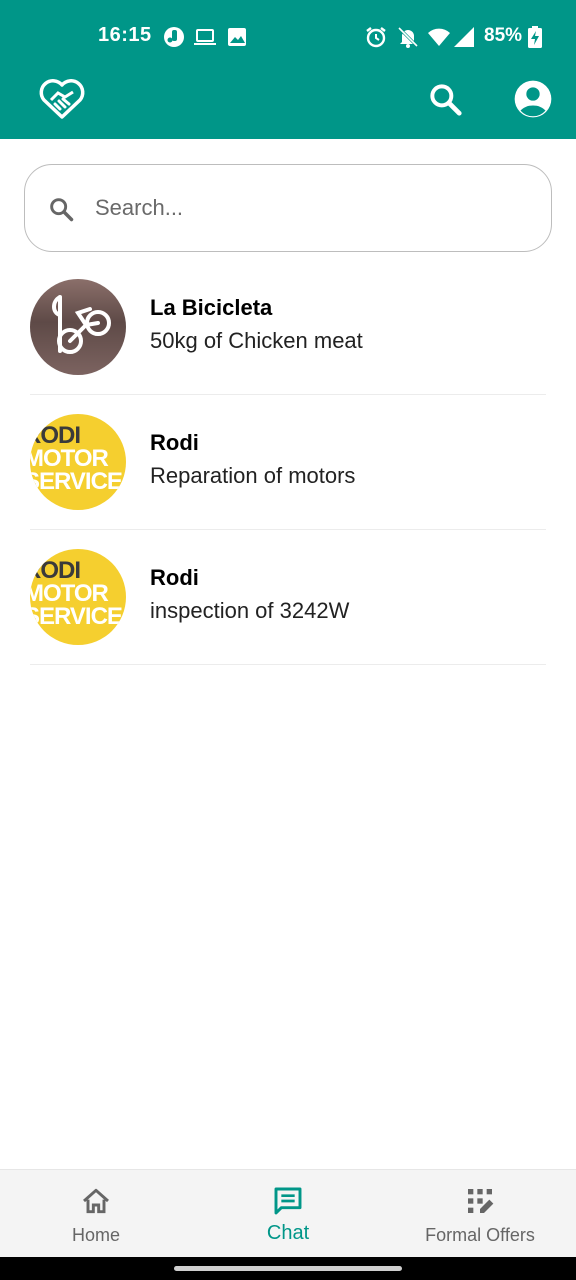 The image size is (576, 1280). What do you see at coordinates (533, 99) in the screenshot?
I see `account-circle-icon` at bounding box center [533, 99].